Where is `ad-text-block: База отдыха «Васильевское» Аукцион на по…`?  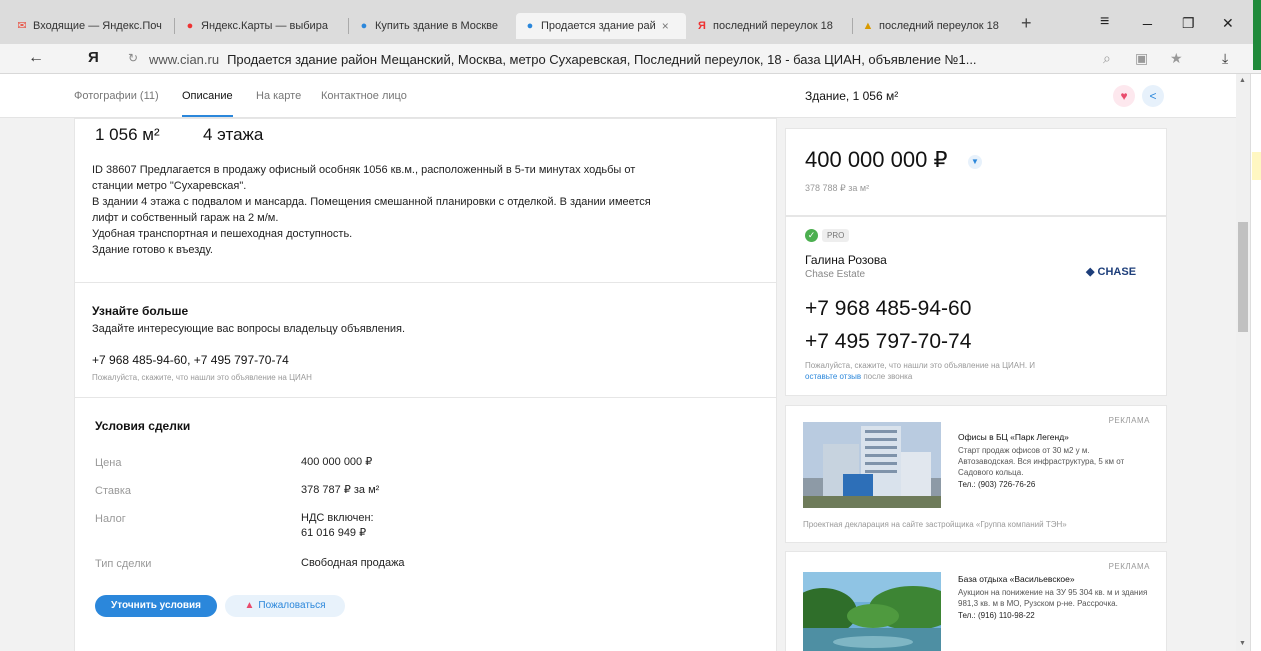 ad-text-block: База отдыха «Васильевское» Аукцион на по… is located at coordinates (1053, 597).